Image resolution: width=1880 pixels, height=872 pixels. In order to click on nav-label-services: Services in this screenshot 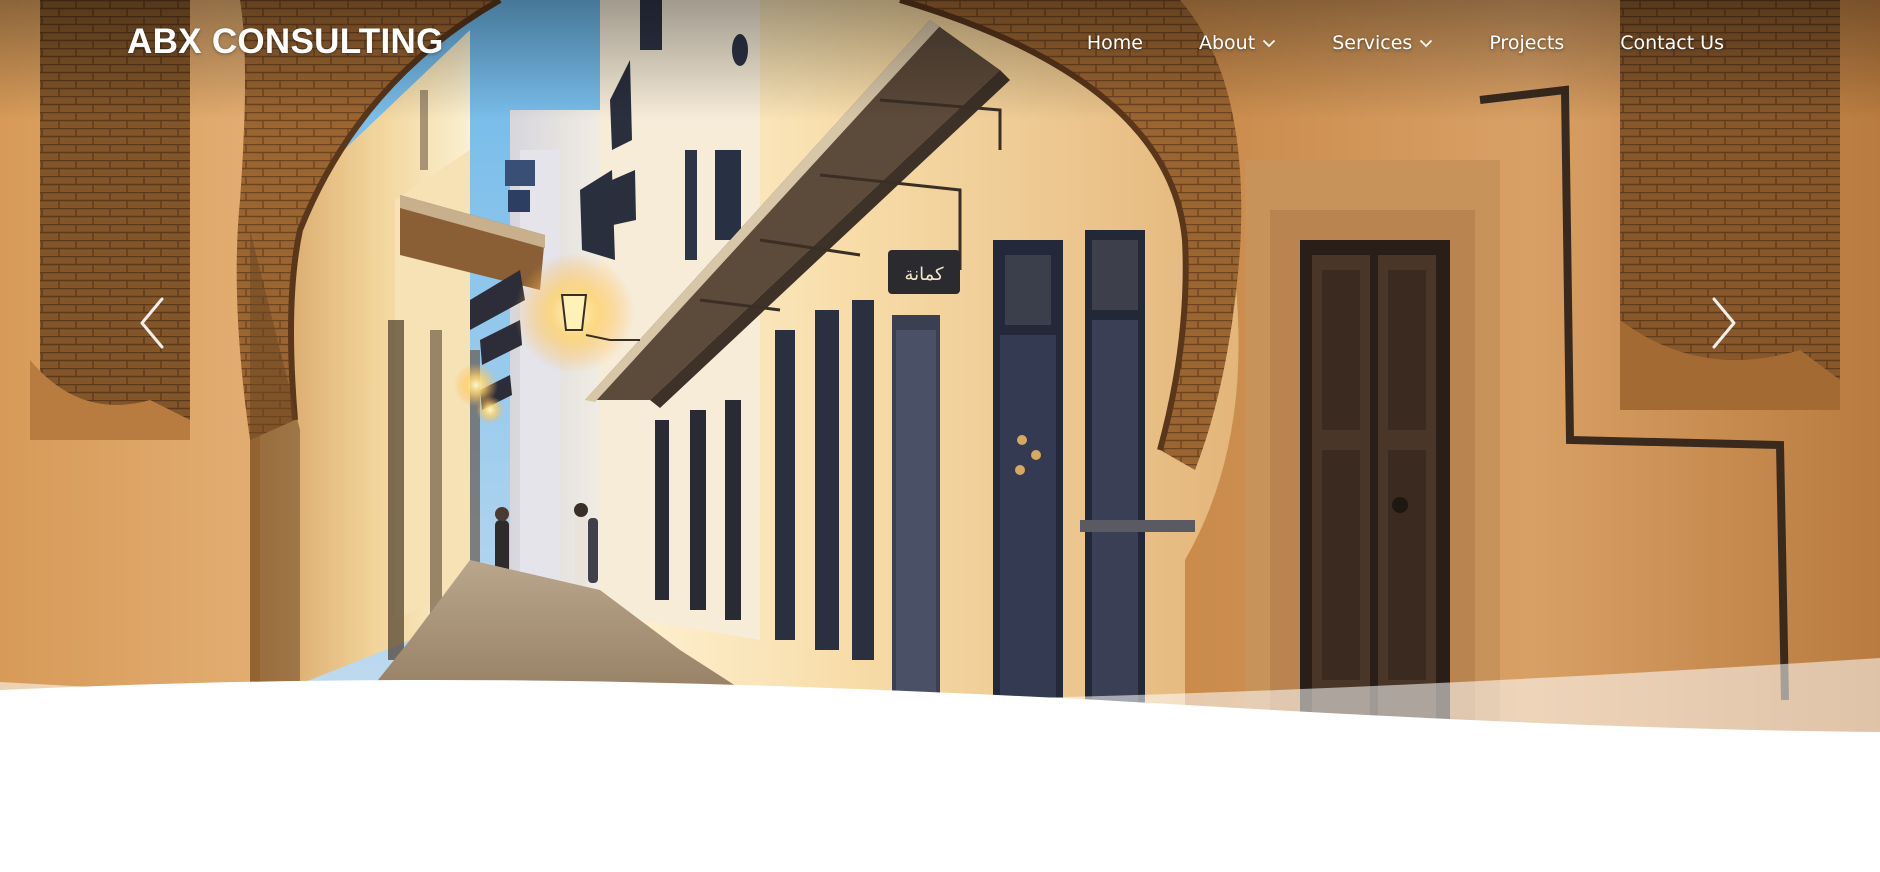, I will do `click(1372, 43)`.